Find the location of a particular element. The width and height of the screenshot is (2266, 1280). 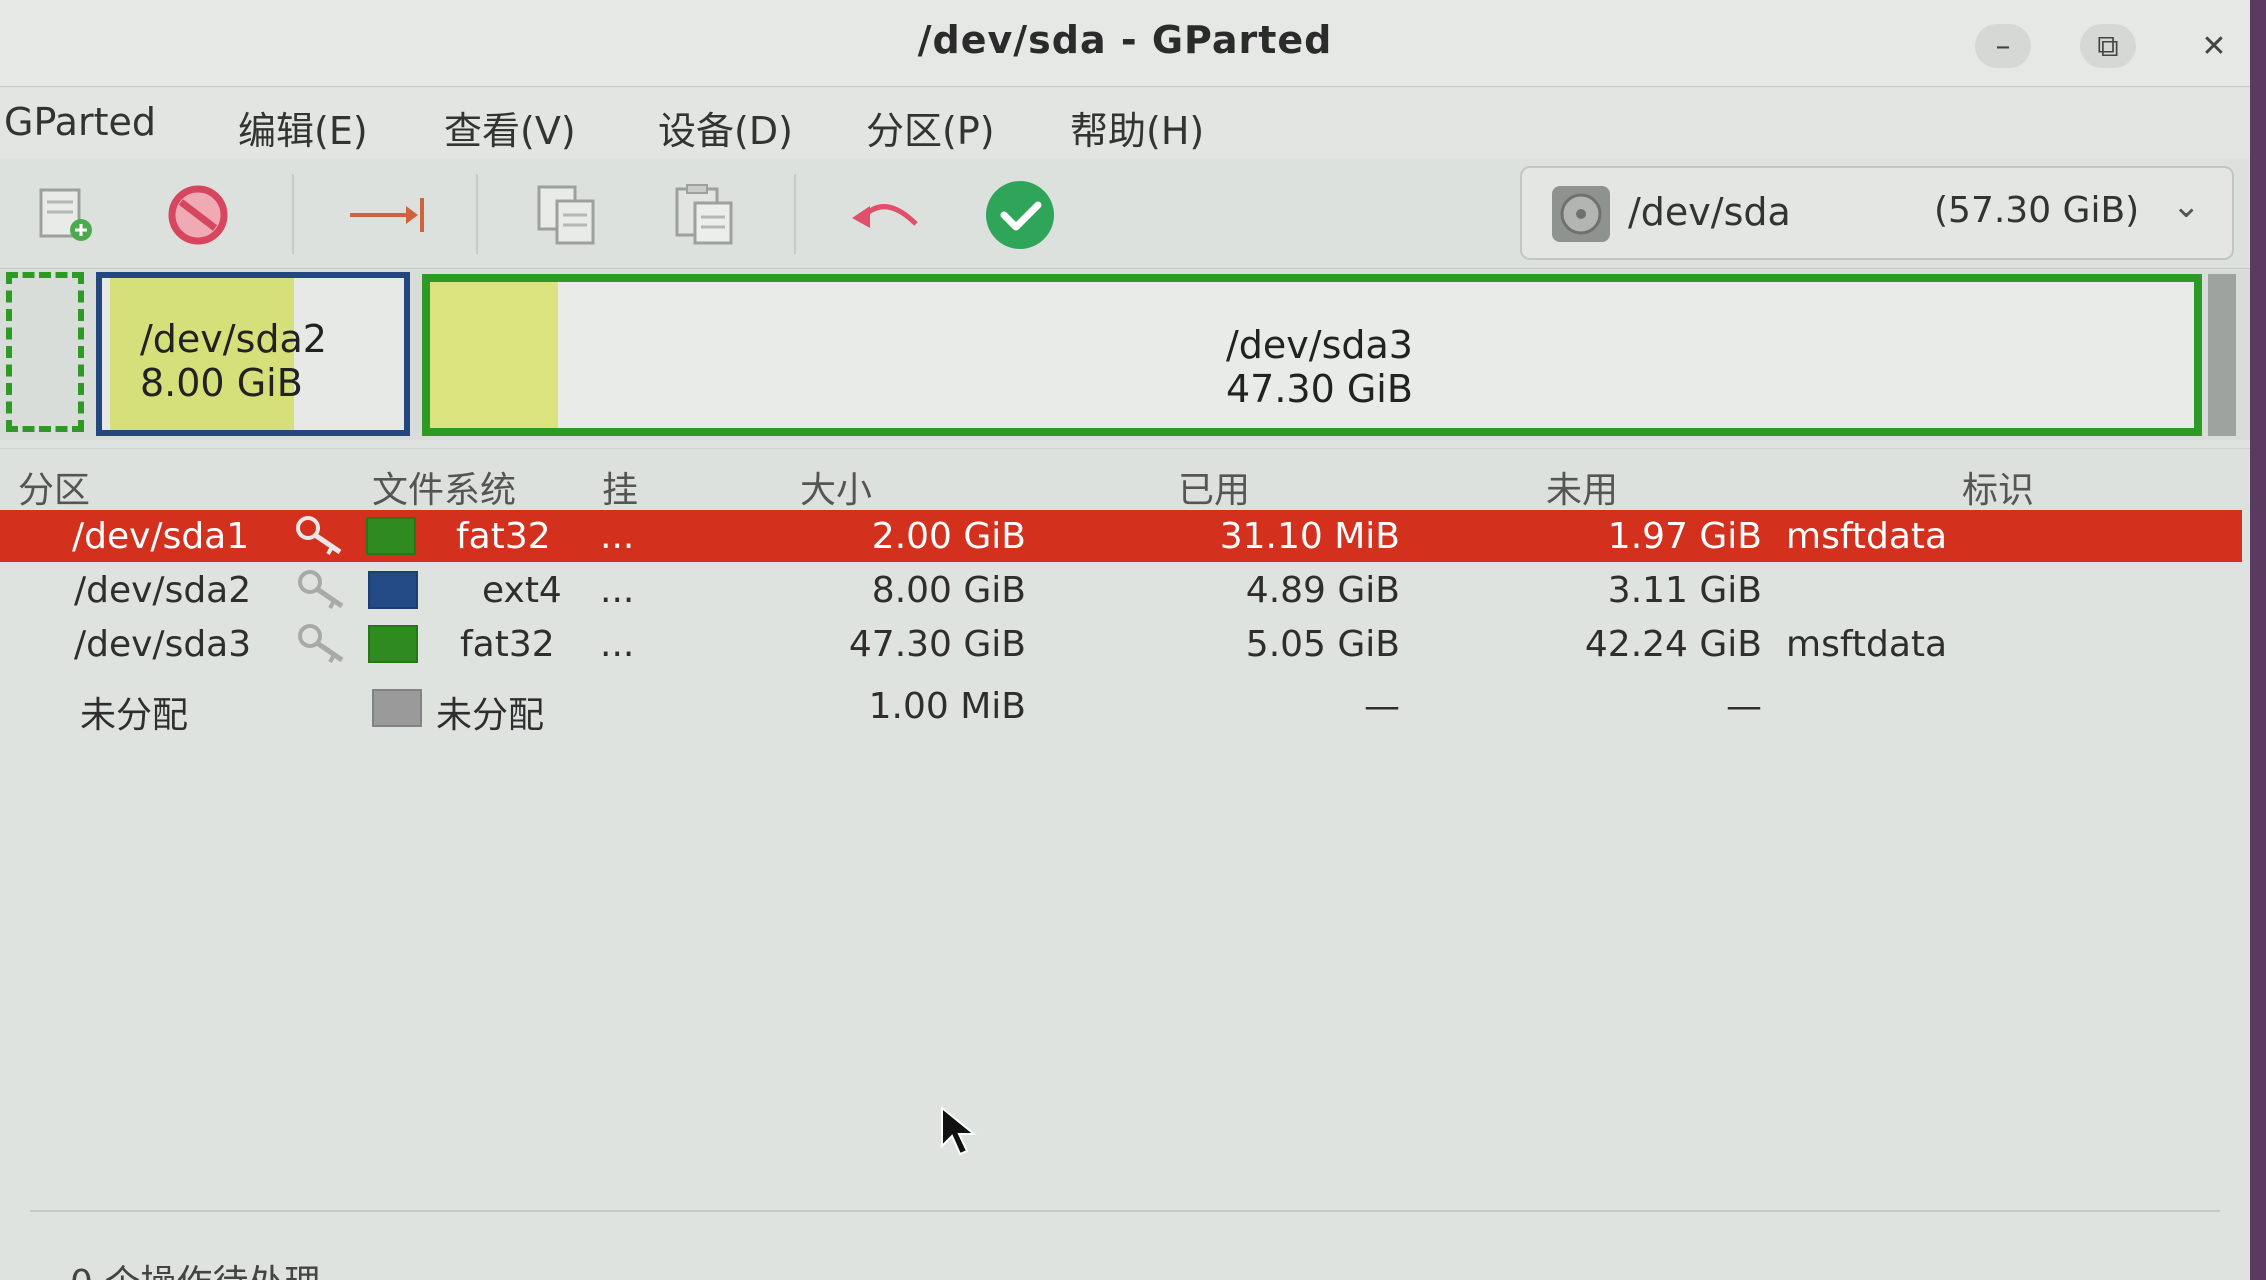

menu-gparted: GParted is located at coordinates (80, 122).